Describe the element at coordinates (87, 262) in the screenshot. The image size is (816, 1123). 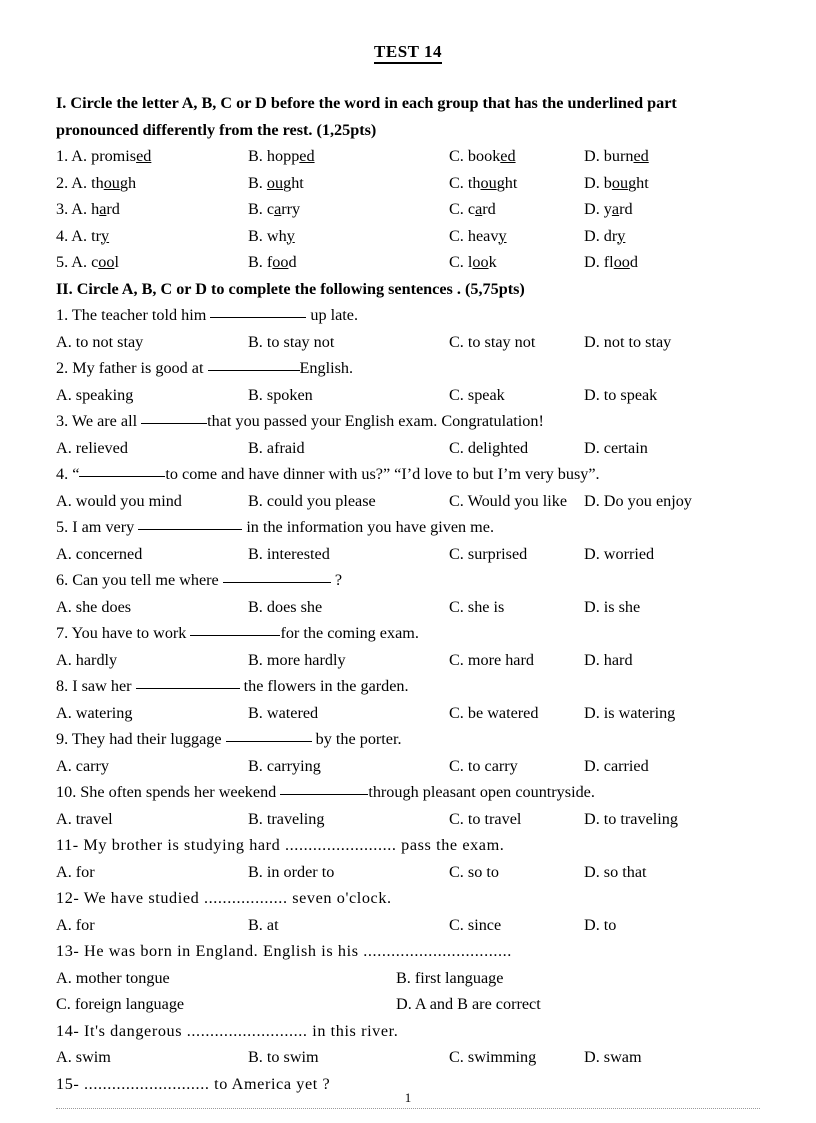
I see `option-a: 5. A. cool` at that location.